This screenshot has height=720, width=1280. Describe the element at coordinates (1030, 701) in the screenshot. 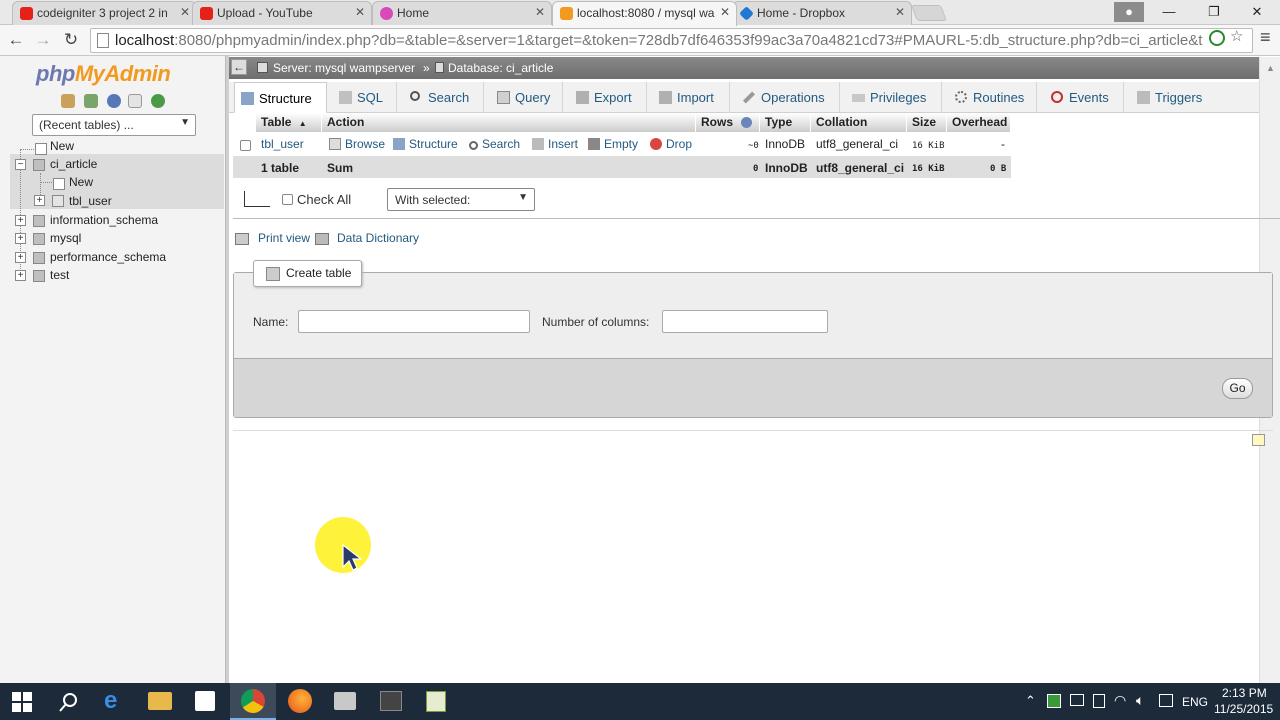

I see `tray-chevron-icon: ⌃` at that location.